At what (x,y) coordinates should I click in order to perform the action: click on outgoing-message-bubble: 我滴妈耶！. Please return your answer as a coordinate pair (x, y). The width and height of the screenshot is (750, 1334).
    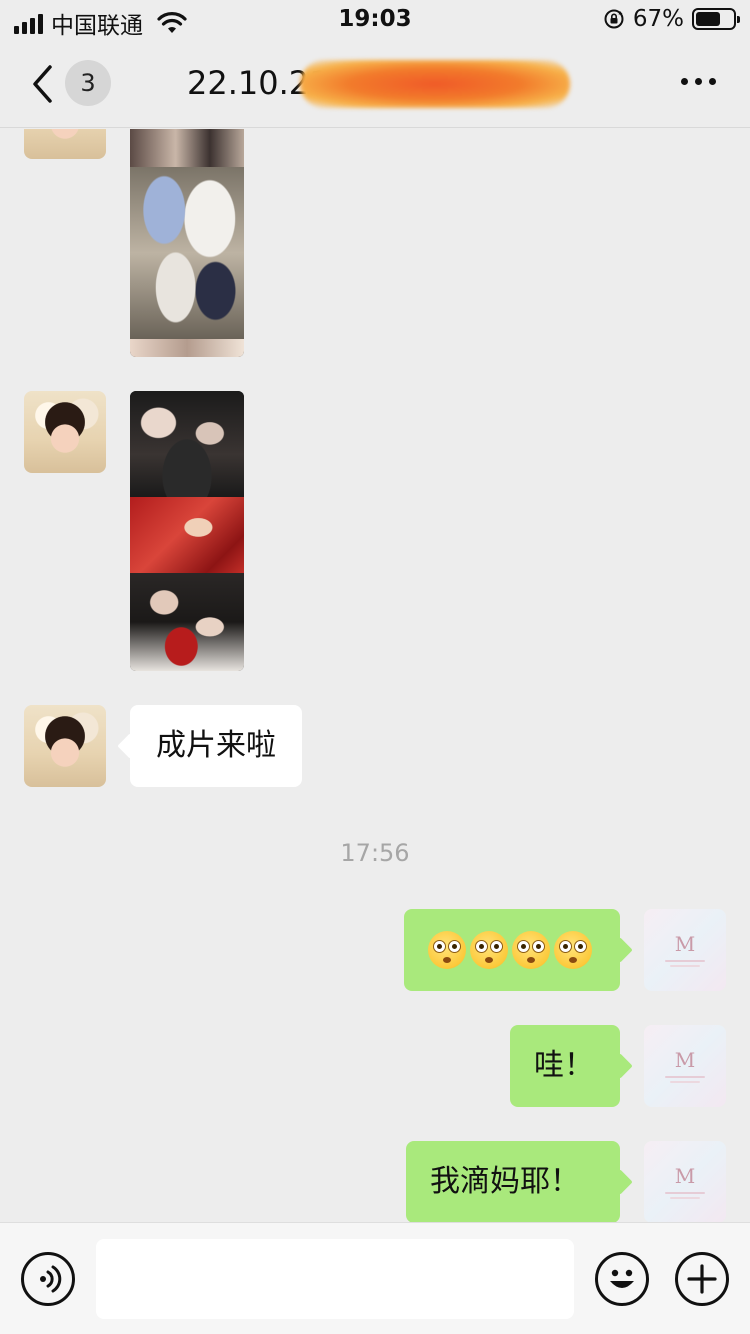
    Looking at the image, I should click on (513, 1181).